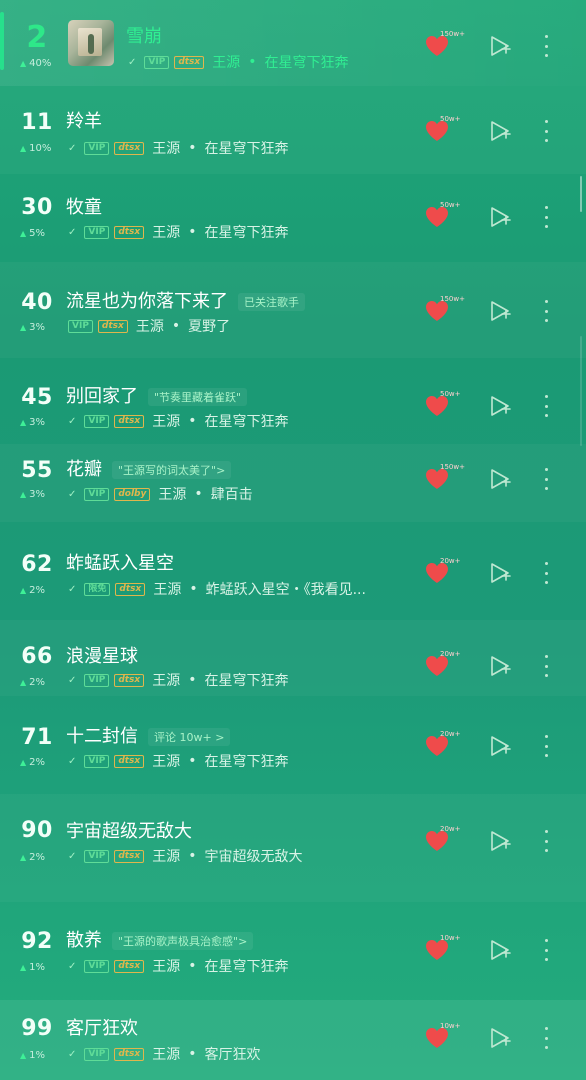 This screenshot has width=586, height=1080. I want to click on song-title: 雪崩, so click(144, 35).